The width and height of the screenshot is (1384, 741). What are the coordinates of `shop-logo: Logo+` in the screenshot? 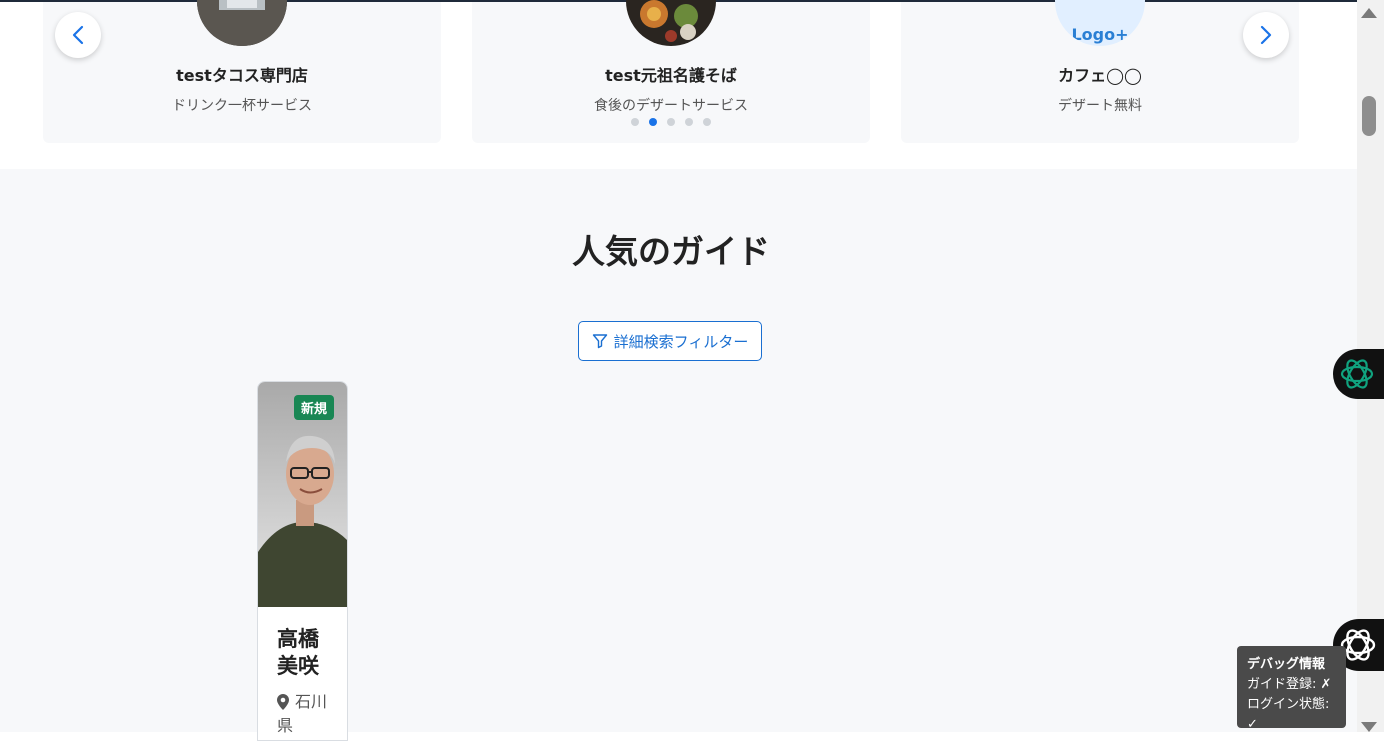 It's located at (1100, 23).